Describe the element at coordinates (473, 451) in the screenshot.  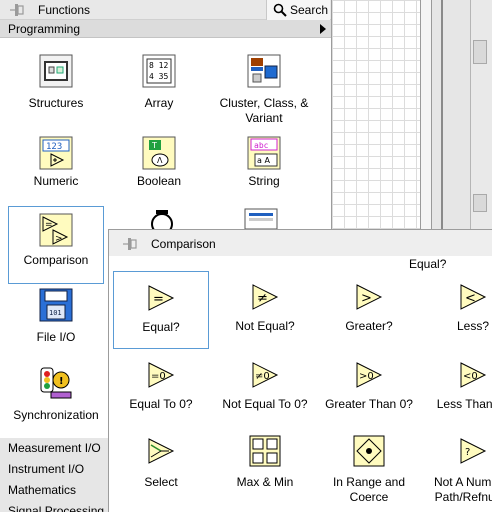
I see `not-a-number-icon: ?` at that location.